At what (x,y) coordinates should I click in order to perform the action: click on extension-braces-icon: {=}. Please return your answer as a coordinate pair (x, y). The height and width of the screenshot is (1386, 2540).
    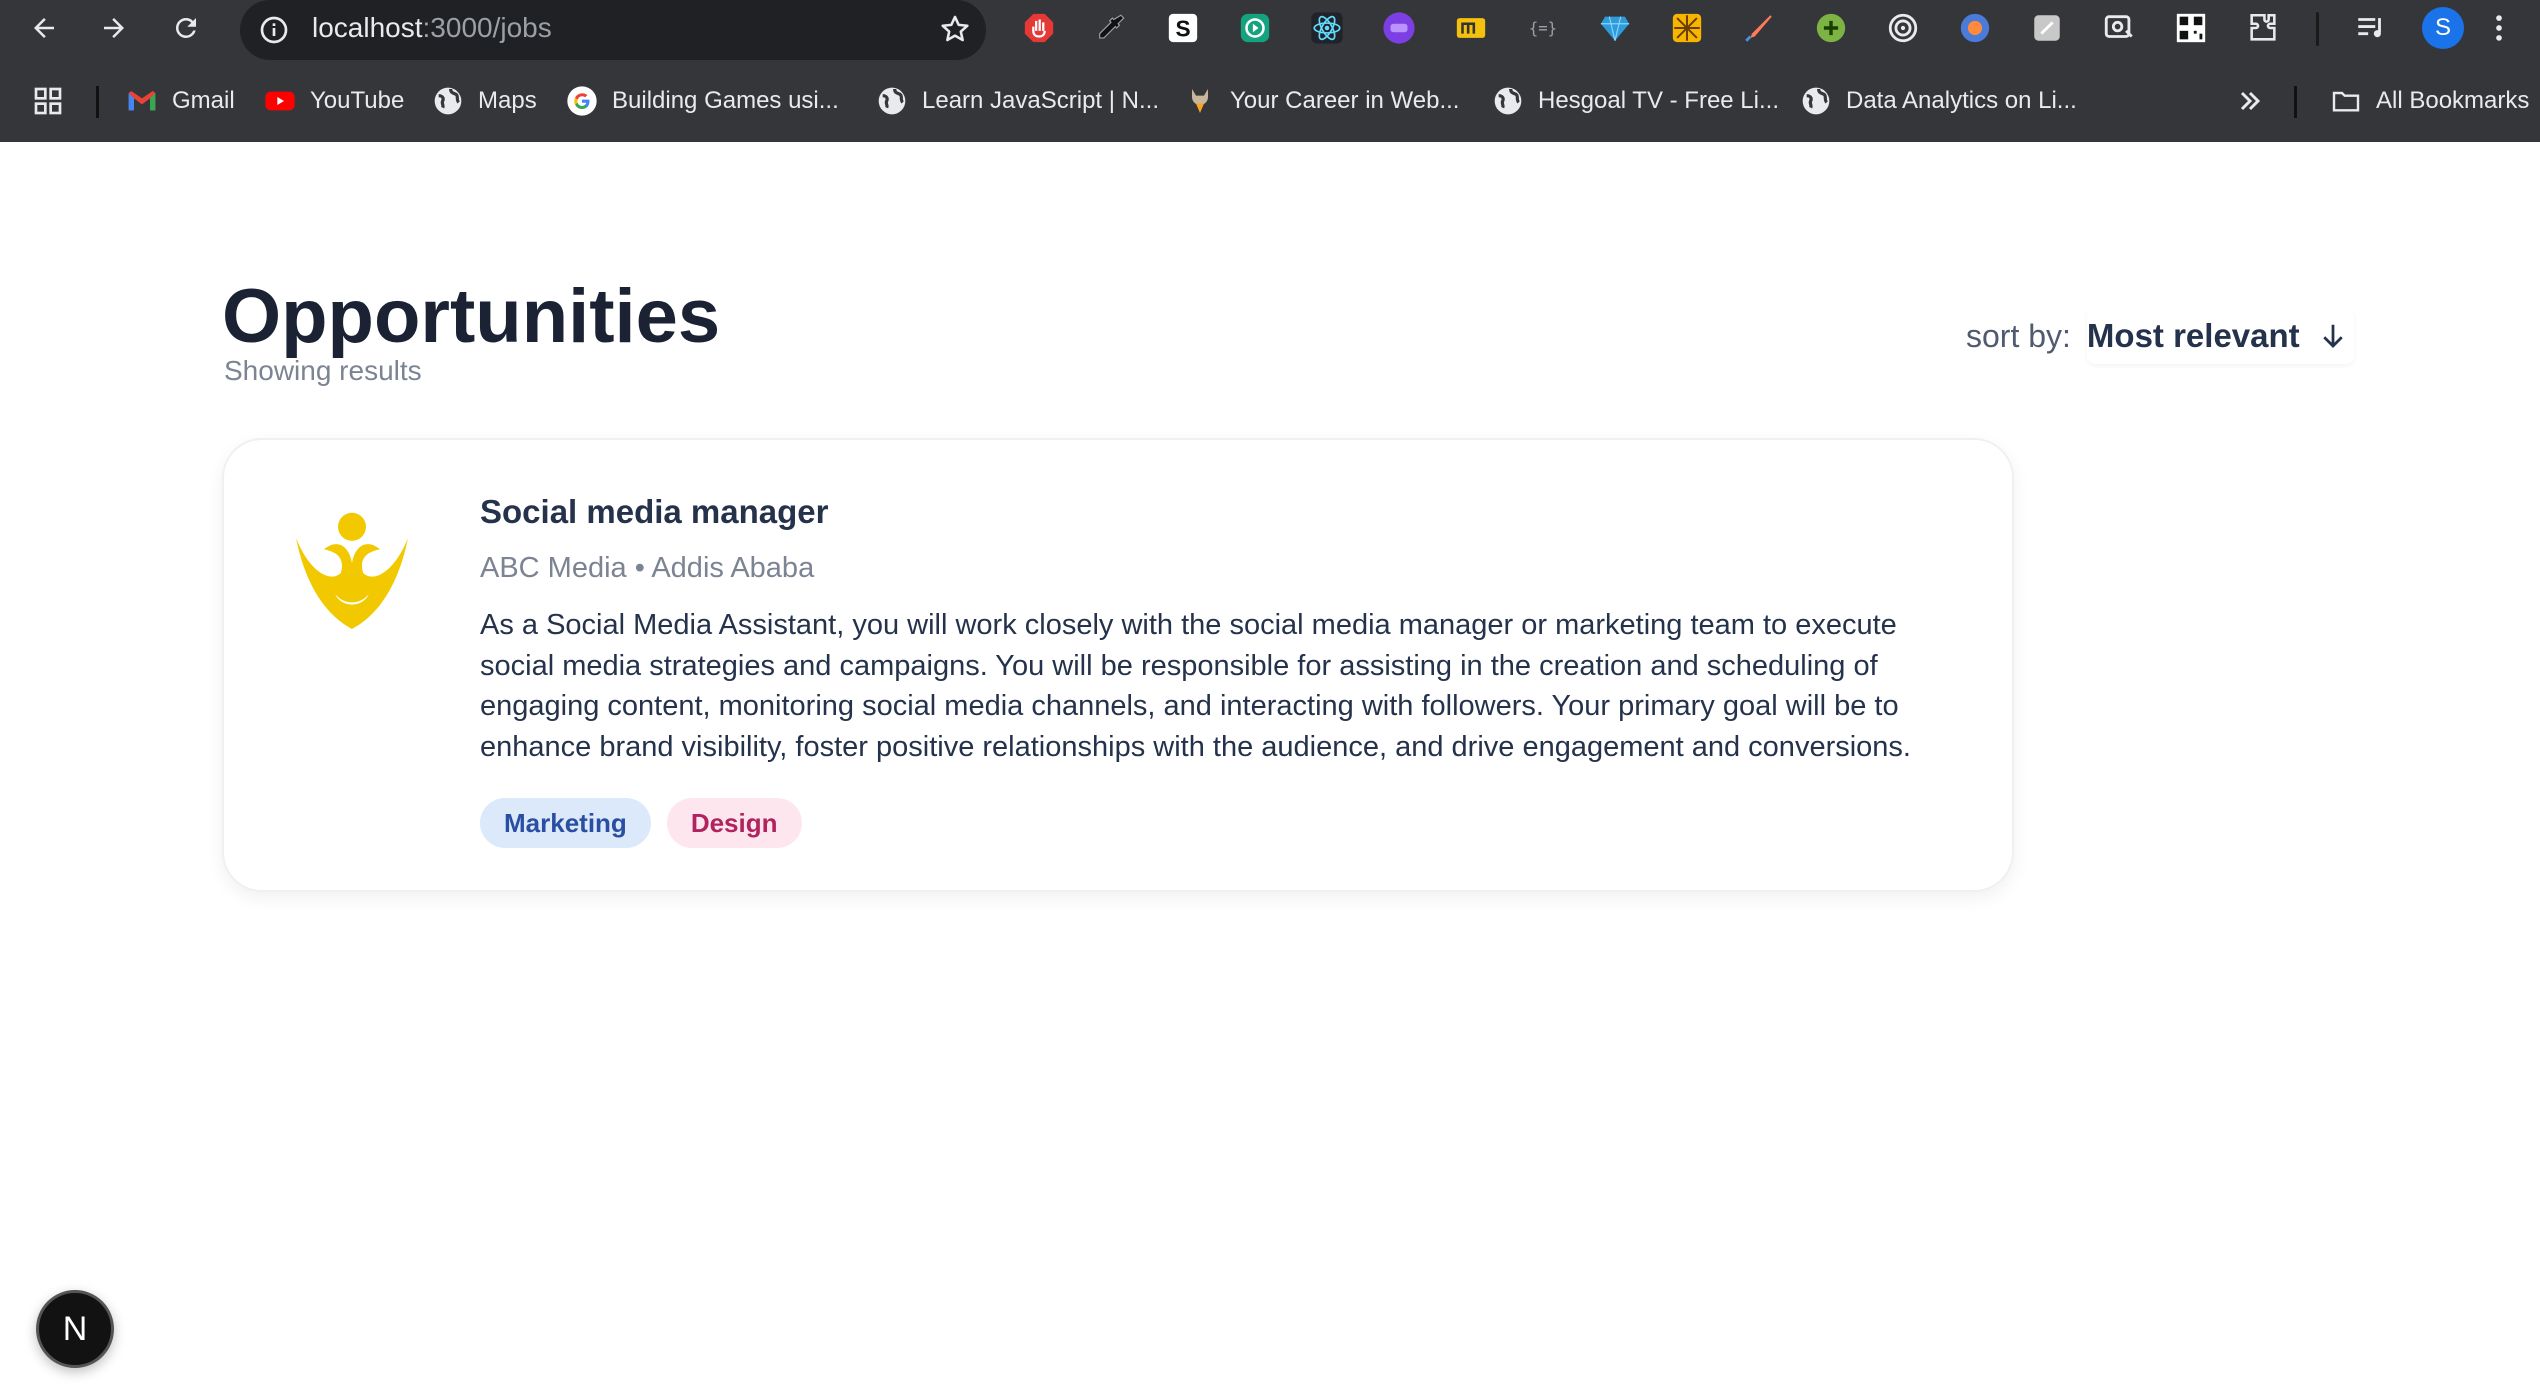
    Looking at the image, I should click on (1543, 28).